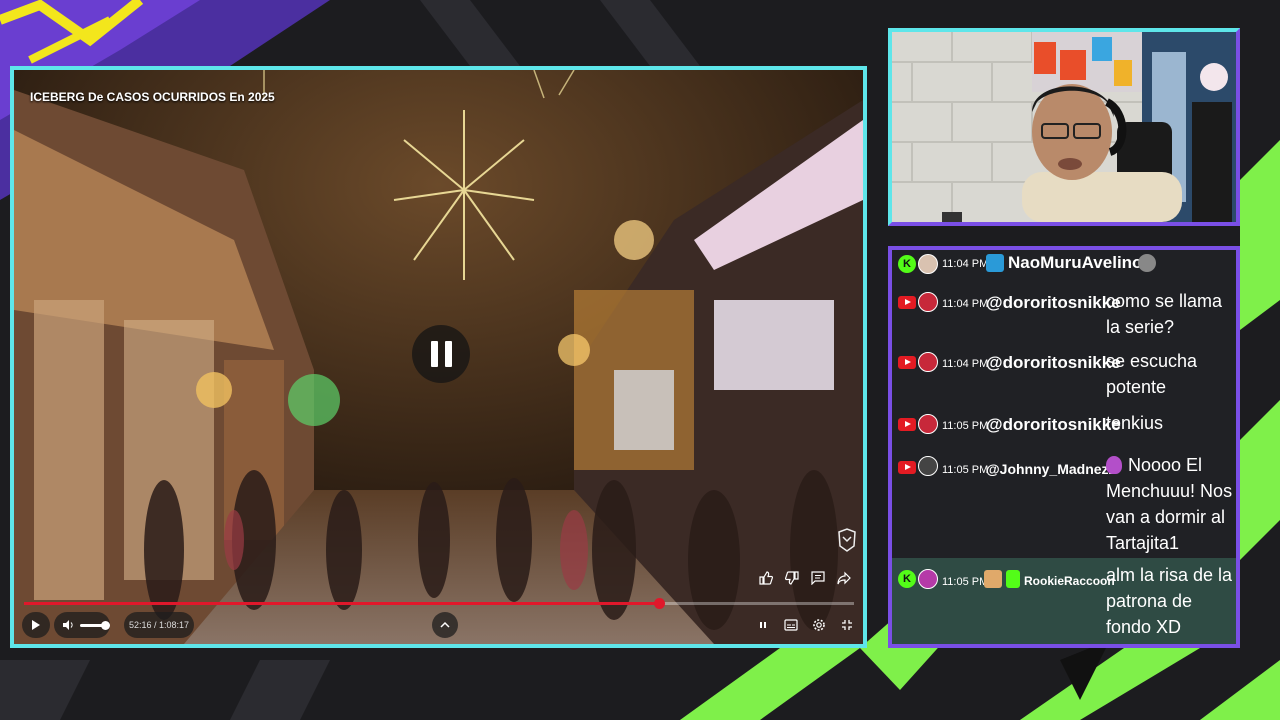 The height and width of the screenshot is (720, 1280). What do you see at coordinates (847, 625) in the screenshot?
I see `fullscreen-exit-icon` at bounding box center [847, 625].